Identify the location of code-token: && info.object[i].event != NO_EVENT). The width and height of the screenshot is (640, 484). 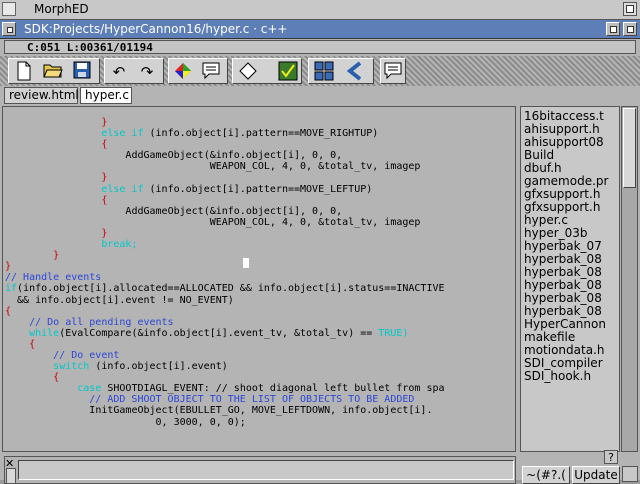
(119, 300).